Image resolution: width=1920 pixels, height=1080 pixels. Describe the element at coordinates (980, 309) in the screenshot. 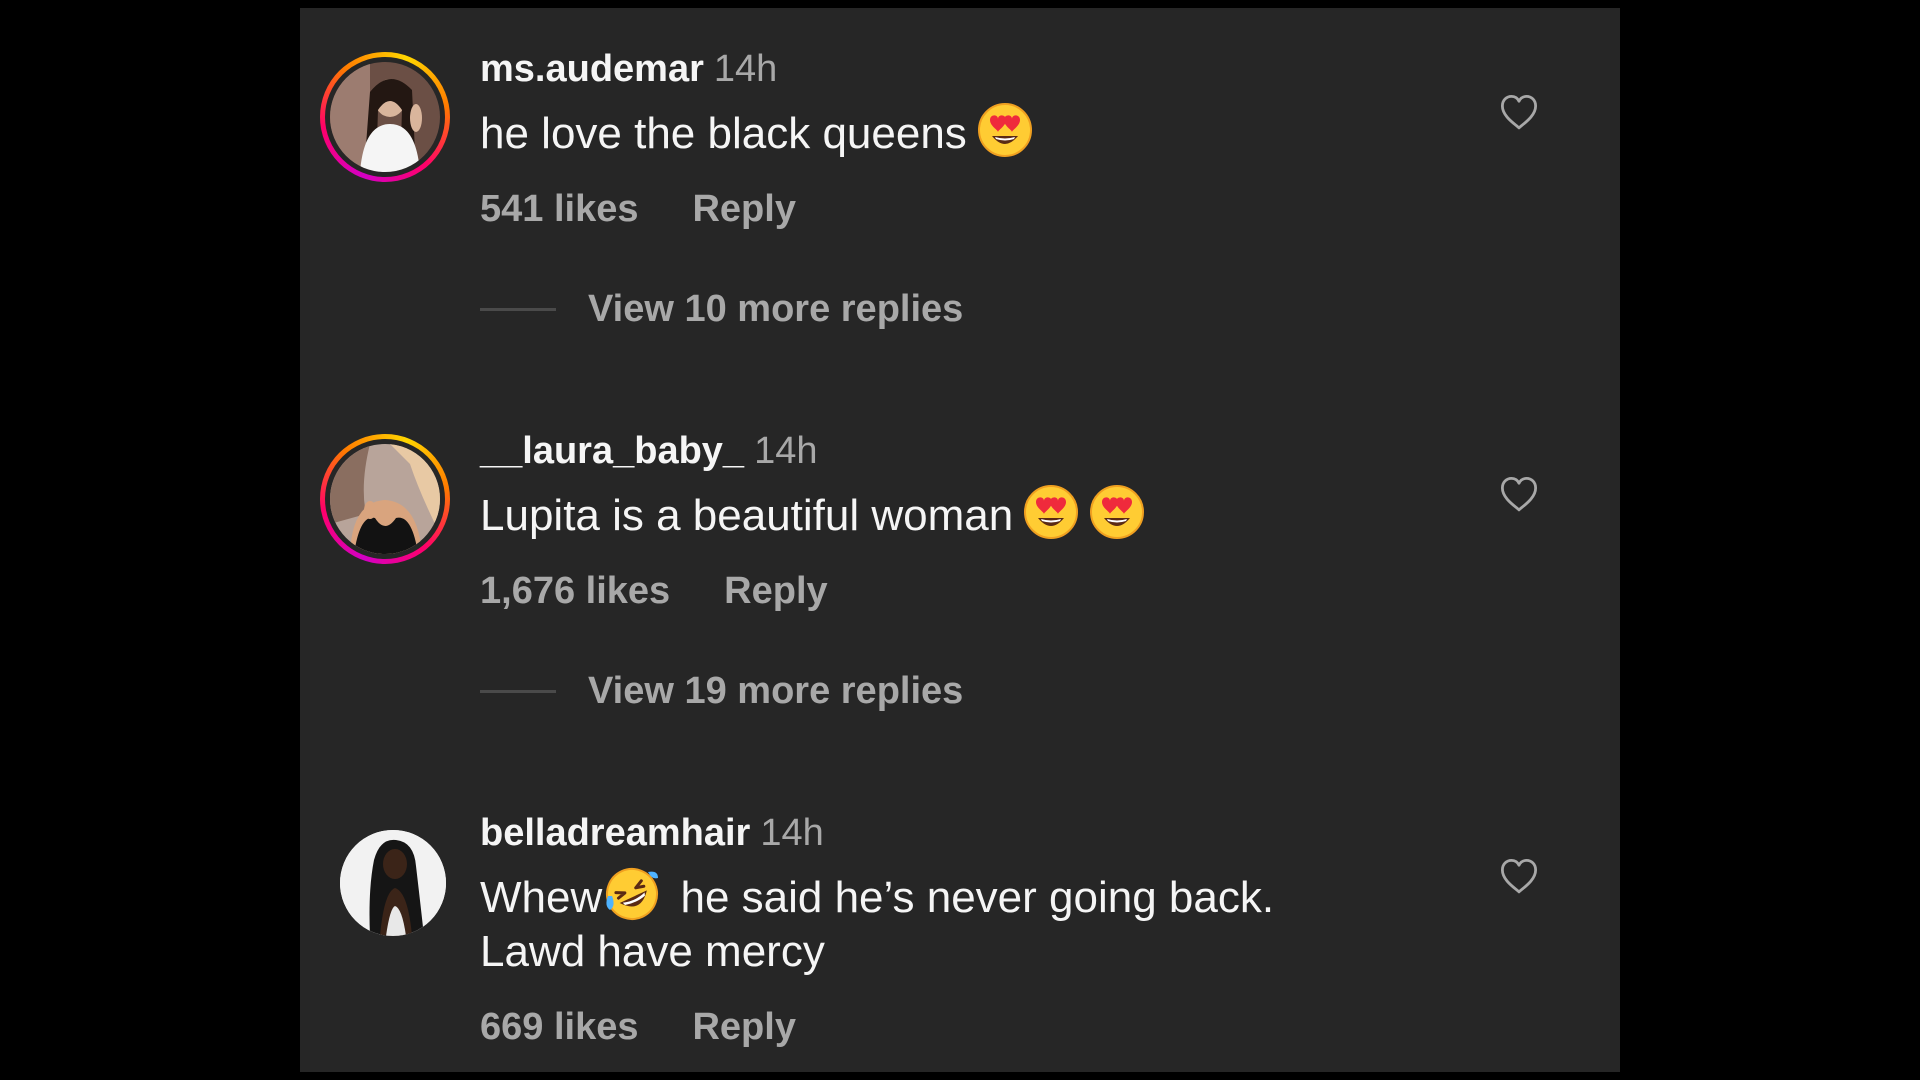

I see `view-replies-button: View 10 more replies` at that location.